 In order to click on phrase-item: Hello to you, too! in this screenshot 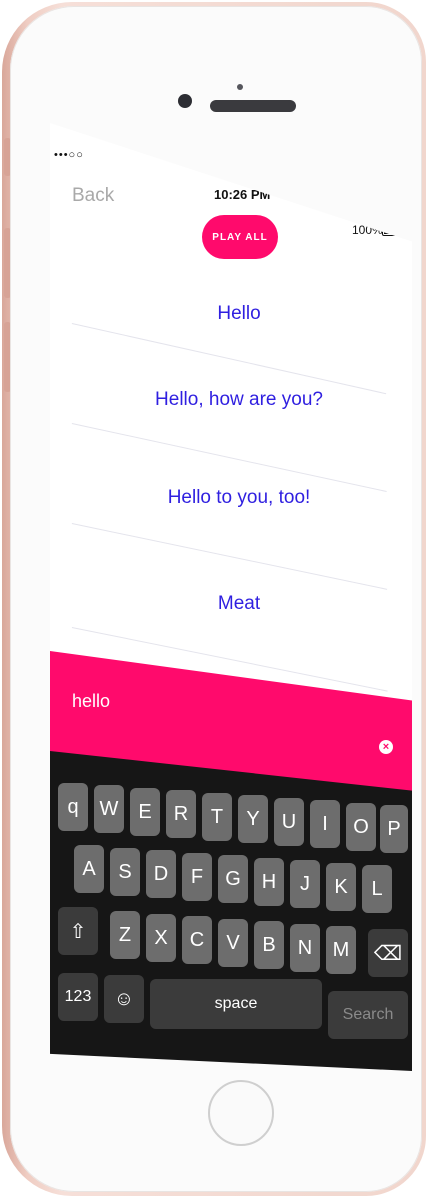, I will do `click(231, 498)`.